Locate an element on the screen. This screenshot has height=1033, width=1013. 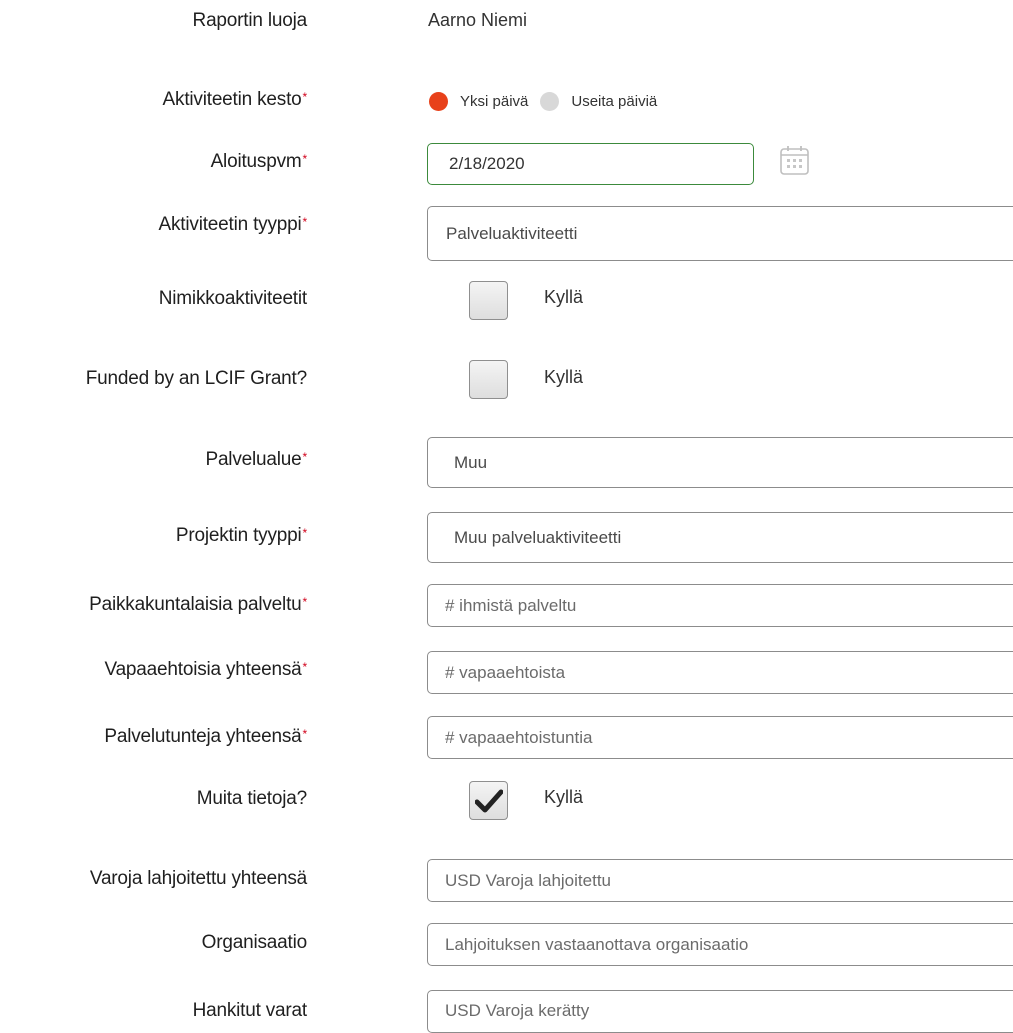
row-funds-donated: Varoja lahjoitettu yhteensä is located at coordinates (506, 881).